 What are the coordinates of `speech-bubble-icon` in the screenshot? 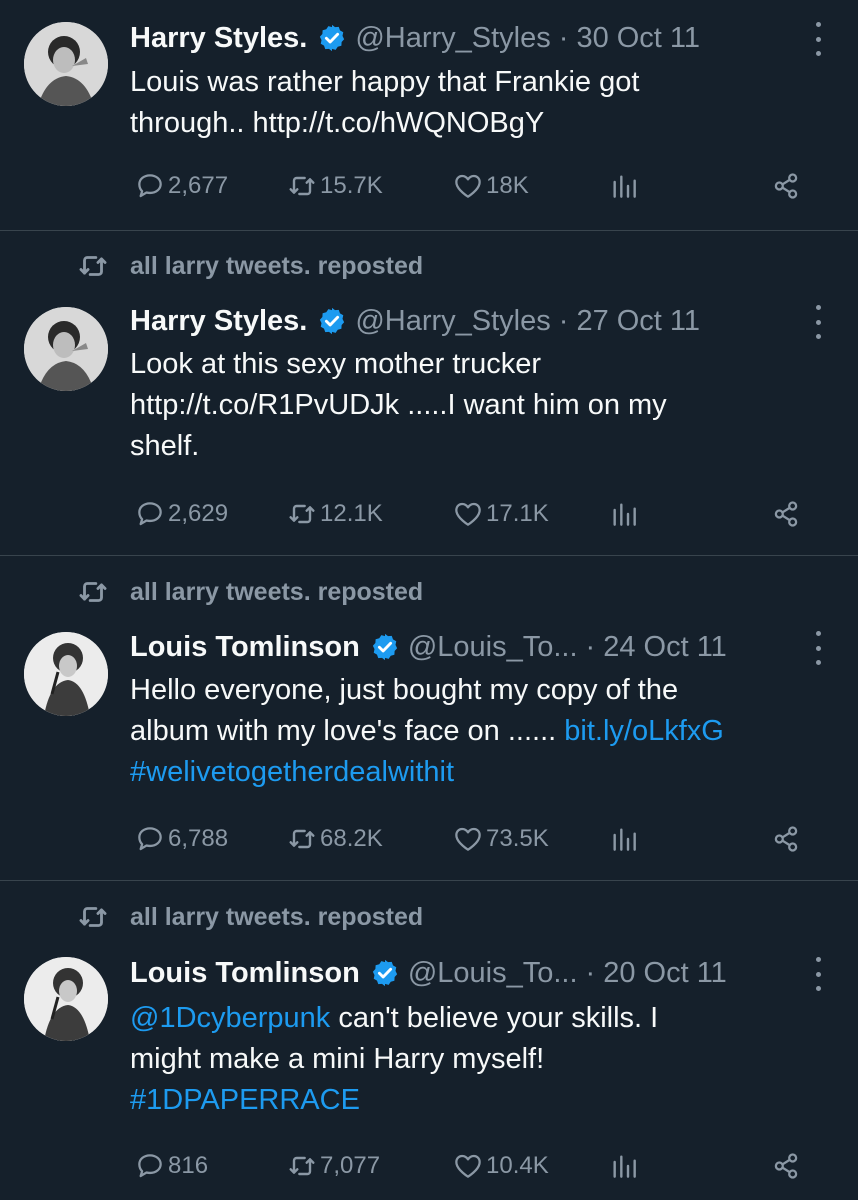 It's located at (150, 186).